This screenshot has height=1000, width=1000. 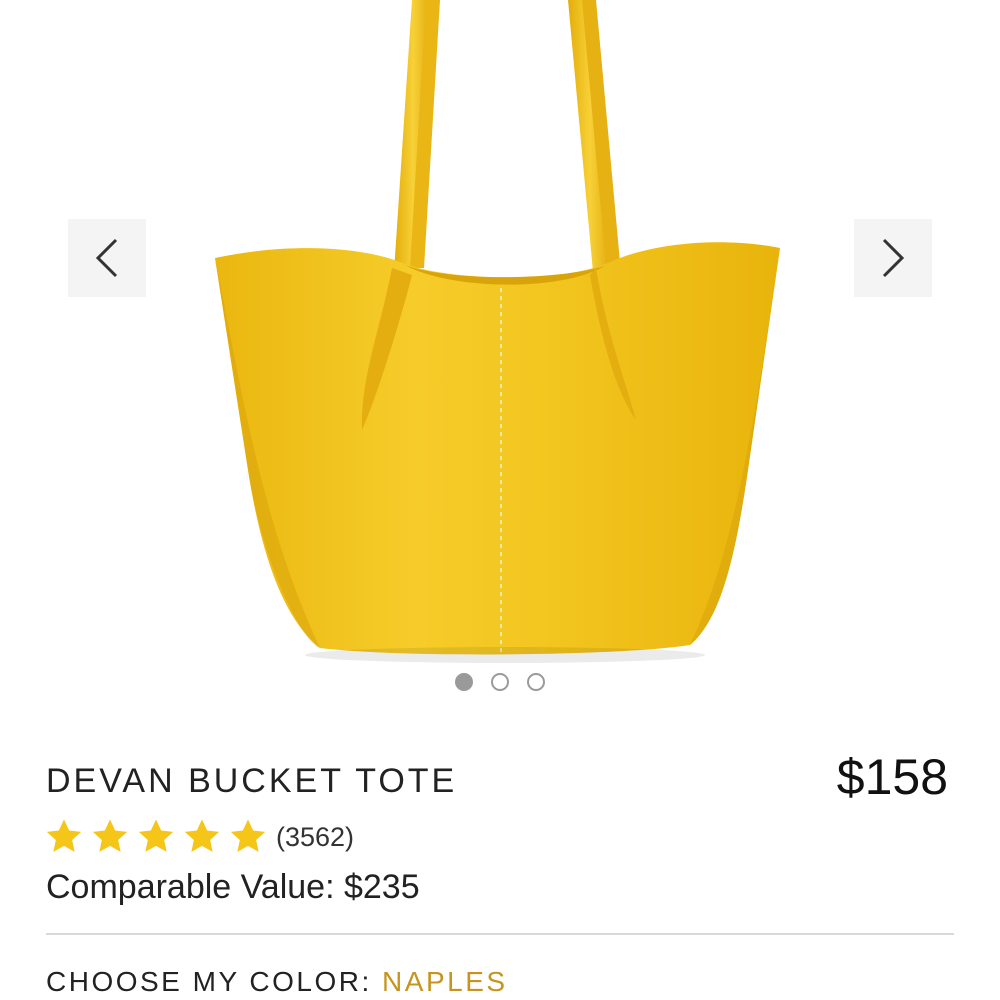 What do you see at coordinates (214, 981) in the screenshot?
I see `color-selector-label: CHOOSE MY COLOR:` at bounding box center [214, 981].